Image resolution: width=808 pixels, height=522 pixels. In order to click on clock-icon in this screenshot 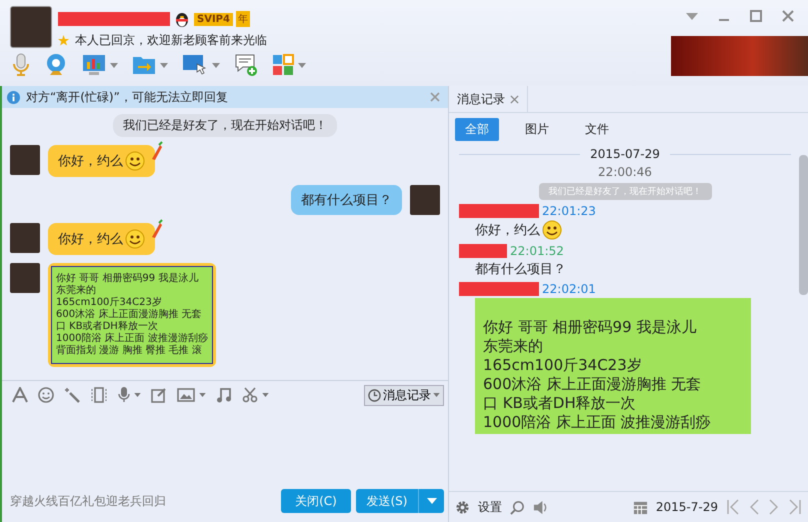, I will do `click(374, 395)`.